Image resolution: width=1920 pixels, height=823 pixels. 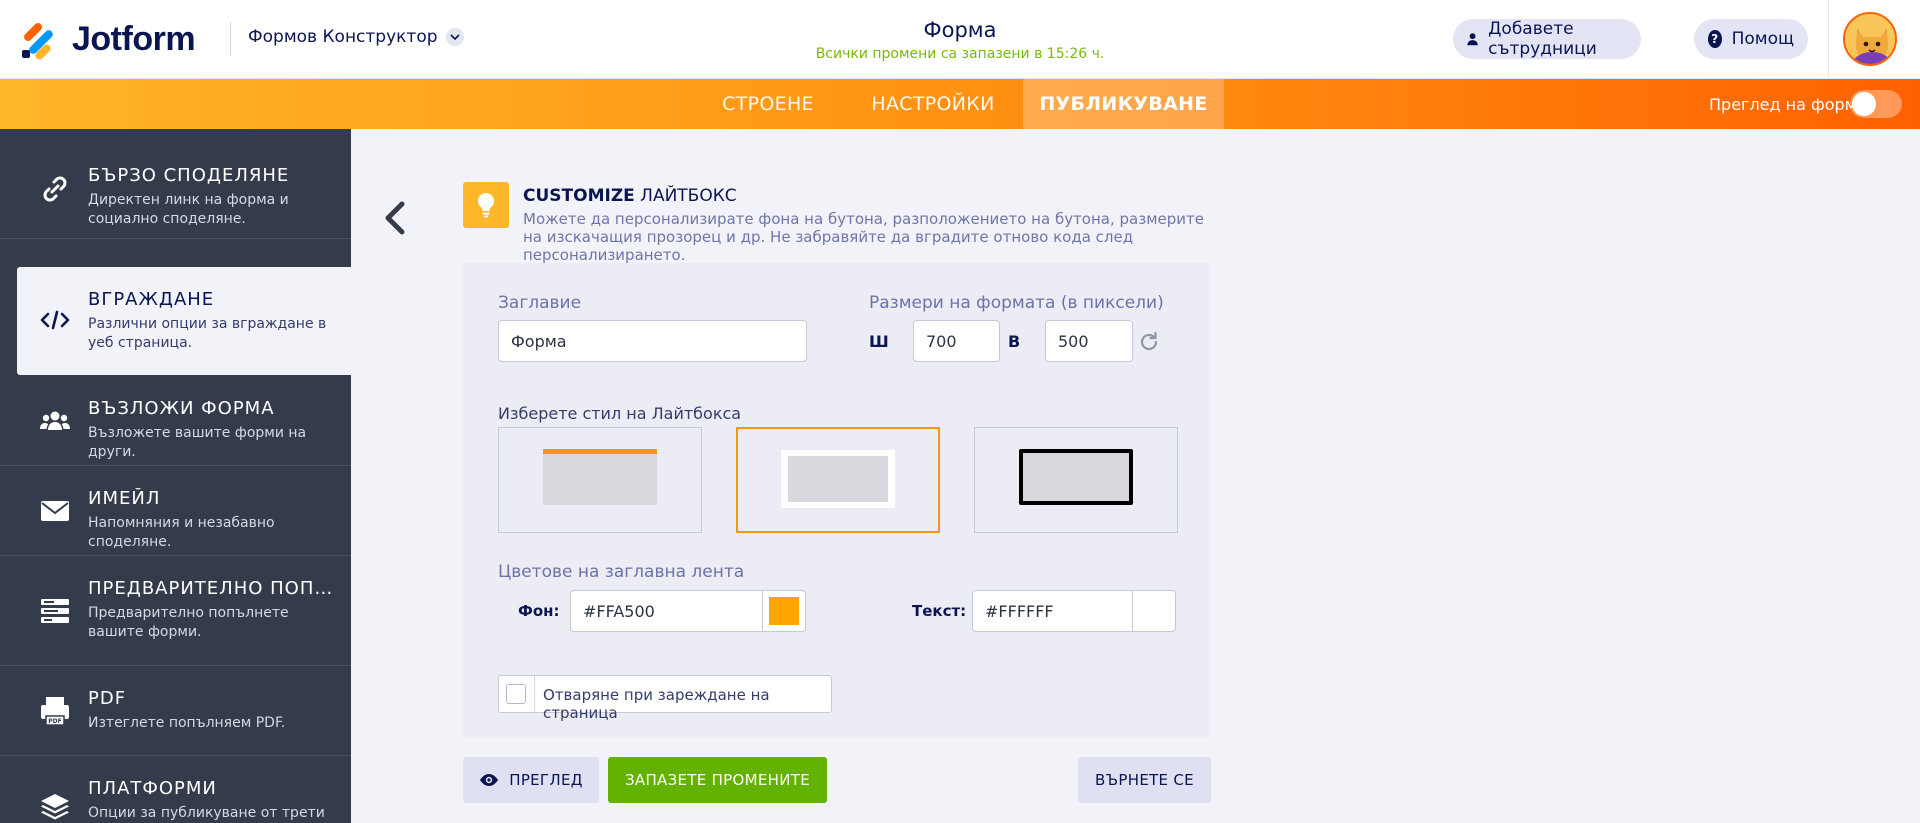 I want to click on form-preview-toggle, so click(x=1876, y=104).